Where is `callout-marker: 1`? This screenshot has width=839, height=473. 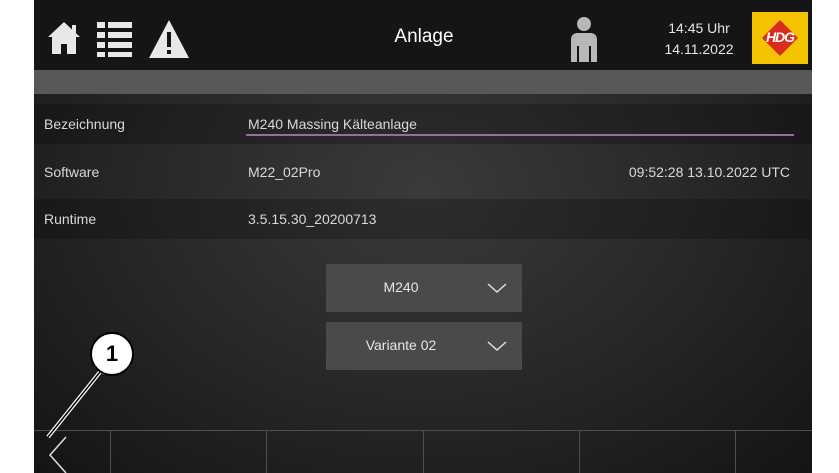
callout-marker: 1 is located at coordinates (112, 354).